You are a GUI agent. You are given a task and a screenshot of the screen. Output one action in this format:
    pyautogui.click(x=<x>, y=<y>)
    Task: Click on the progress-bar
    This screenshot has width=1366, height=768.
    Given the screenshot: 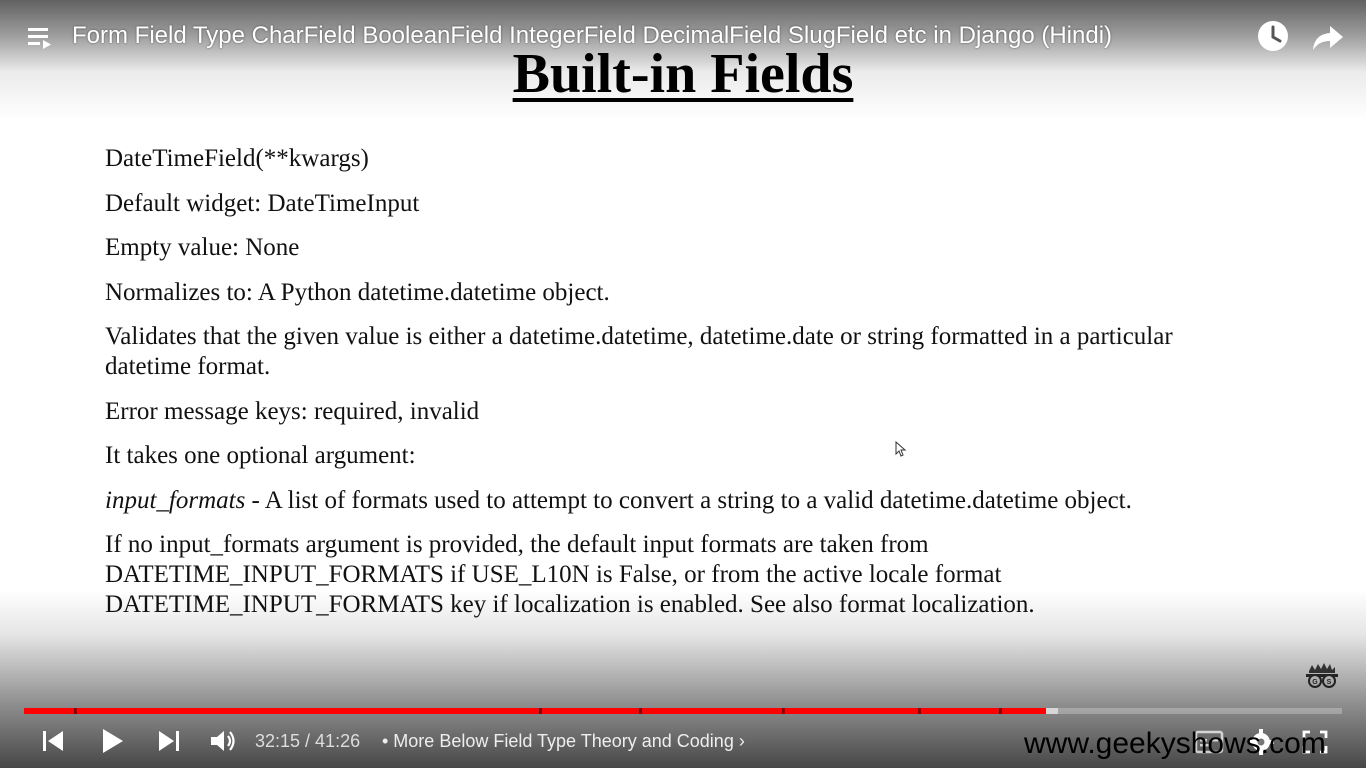 What is the action you would take?
    pyautogui.click(x=683, y=711)
    